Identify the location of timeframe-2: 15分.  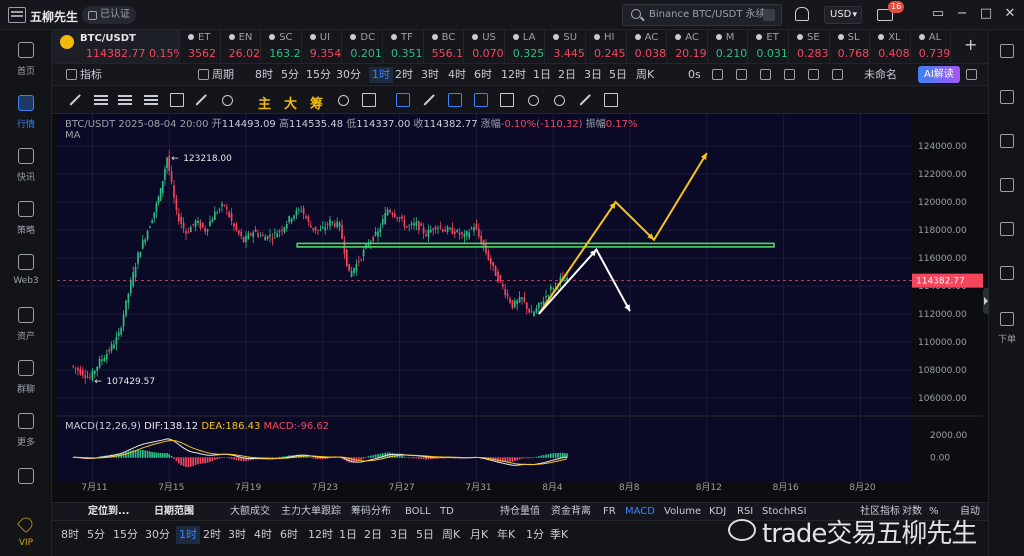
(318, 75).